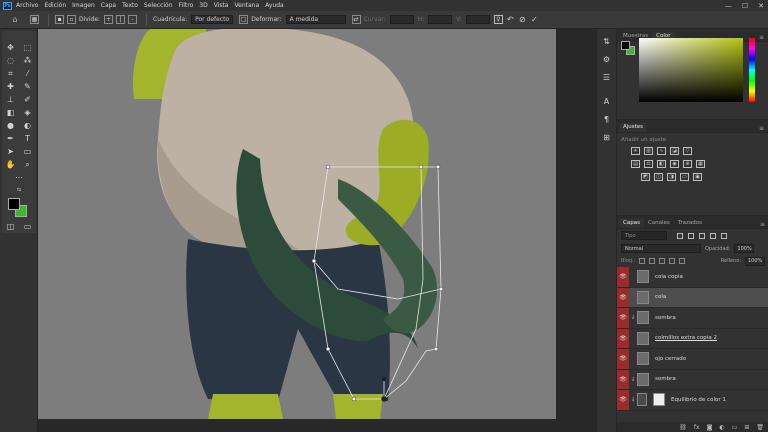 The height and width of the screenshot is (432, 768). What do you see at coordinates (735, 427) in the screenshot?
I see `new-group-icon: ▭` at bounding box center [735, 427].